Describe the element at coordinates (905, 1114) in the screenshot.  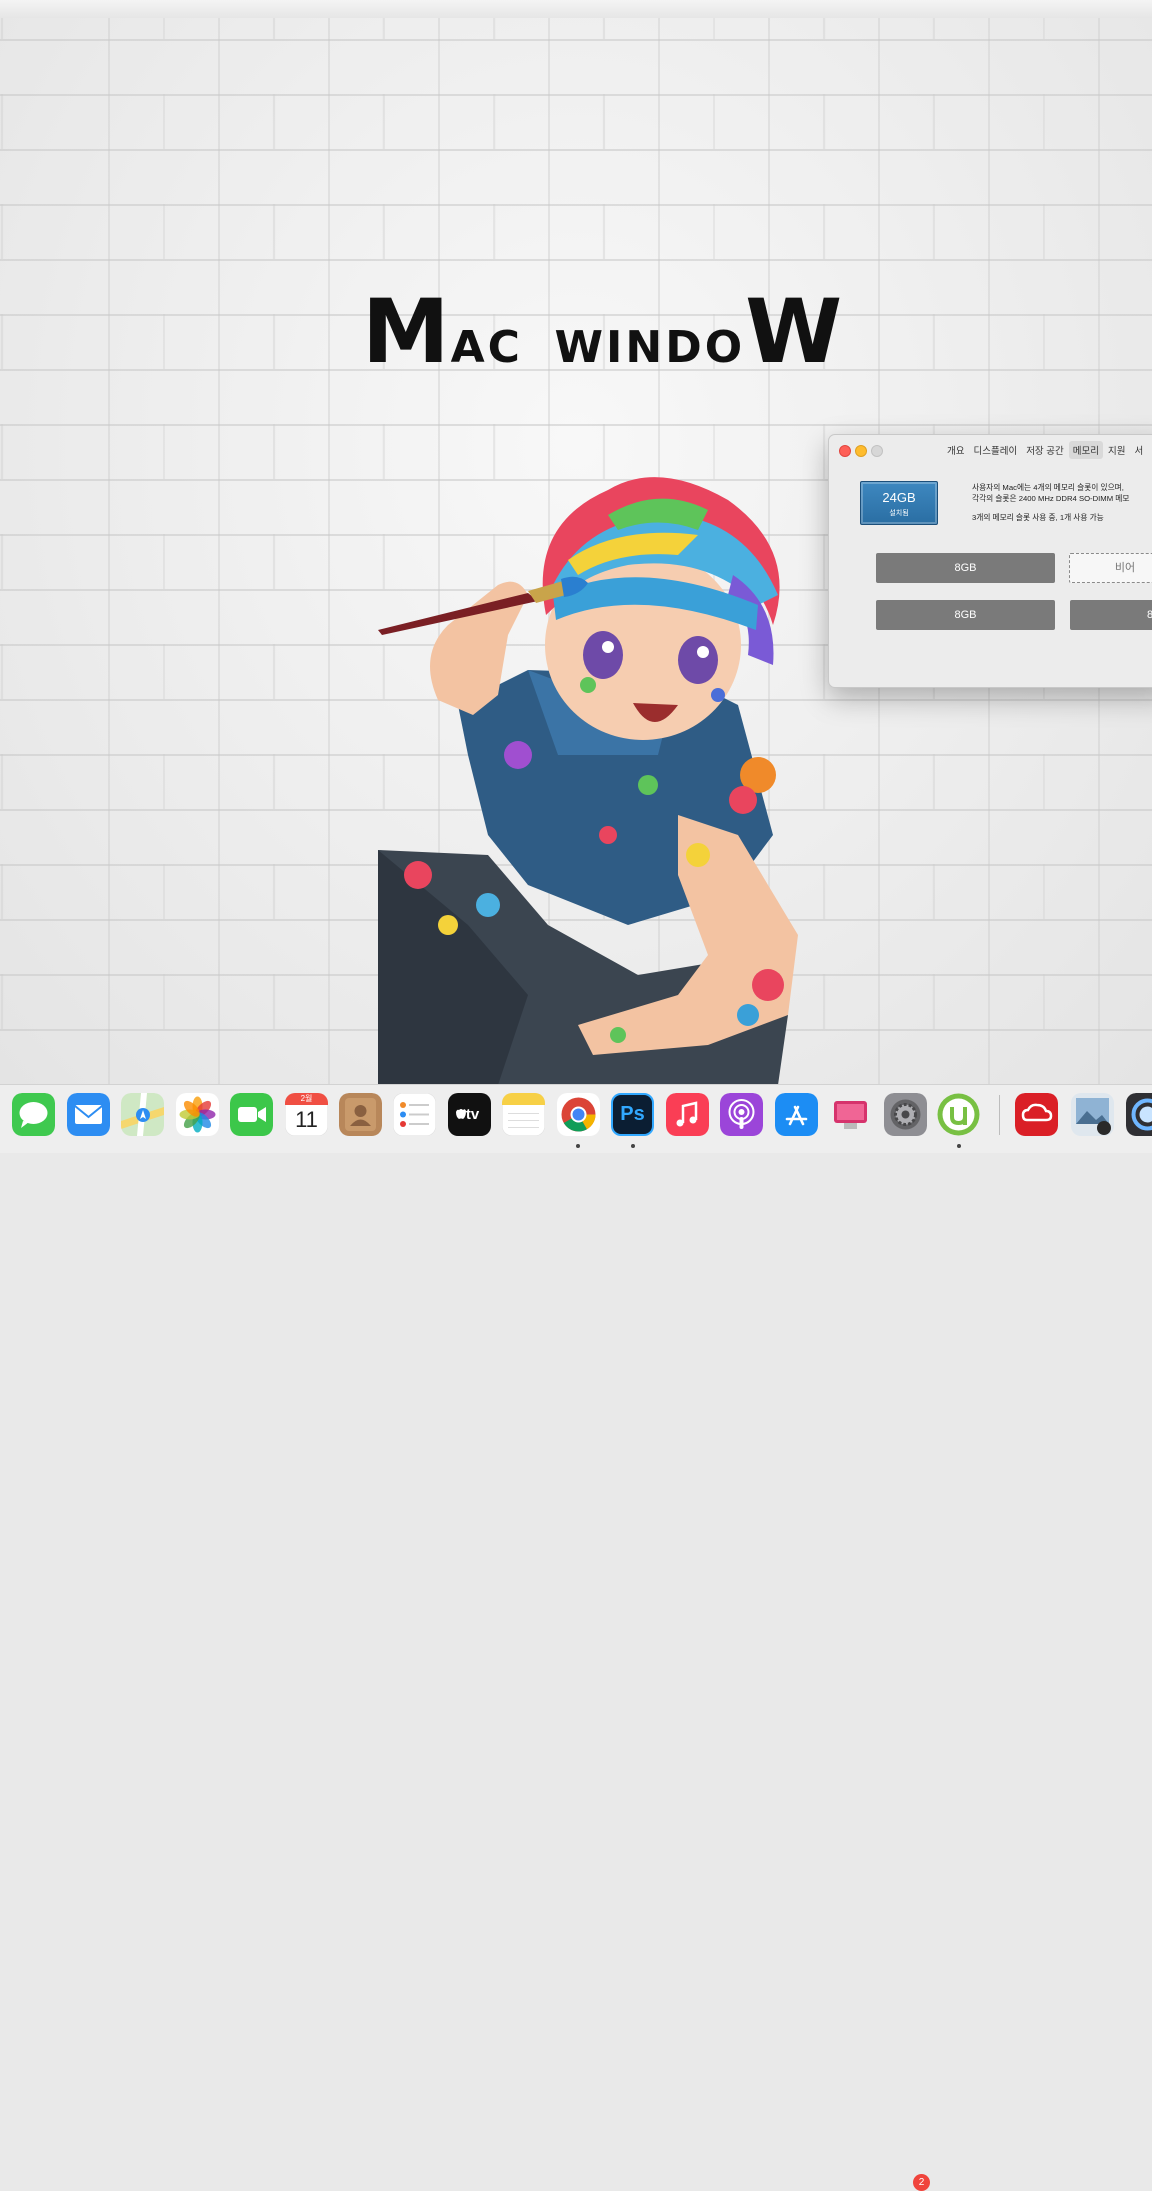
I see `system-preferences-icon` at that location.